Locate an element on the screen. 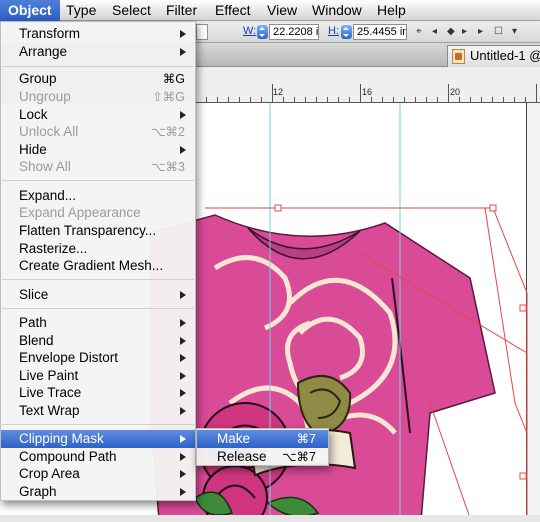 The height and width of the screenshot is (522, 540). menu-item-clipping-mask: Clipping Mask is located at coordinates (98, 439).